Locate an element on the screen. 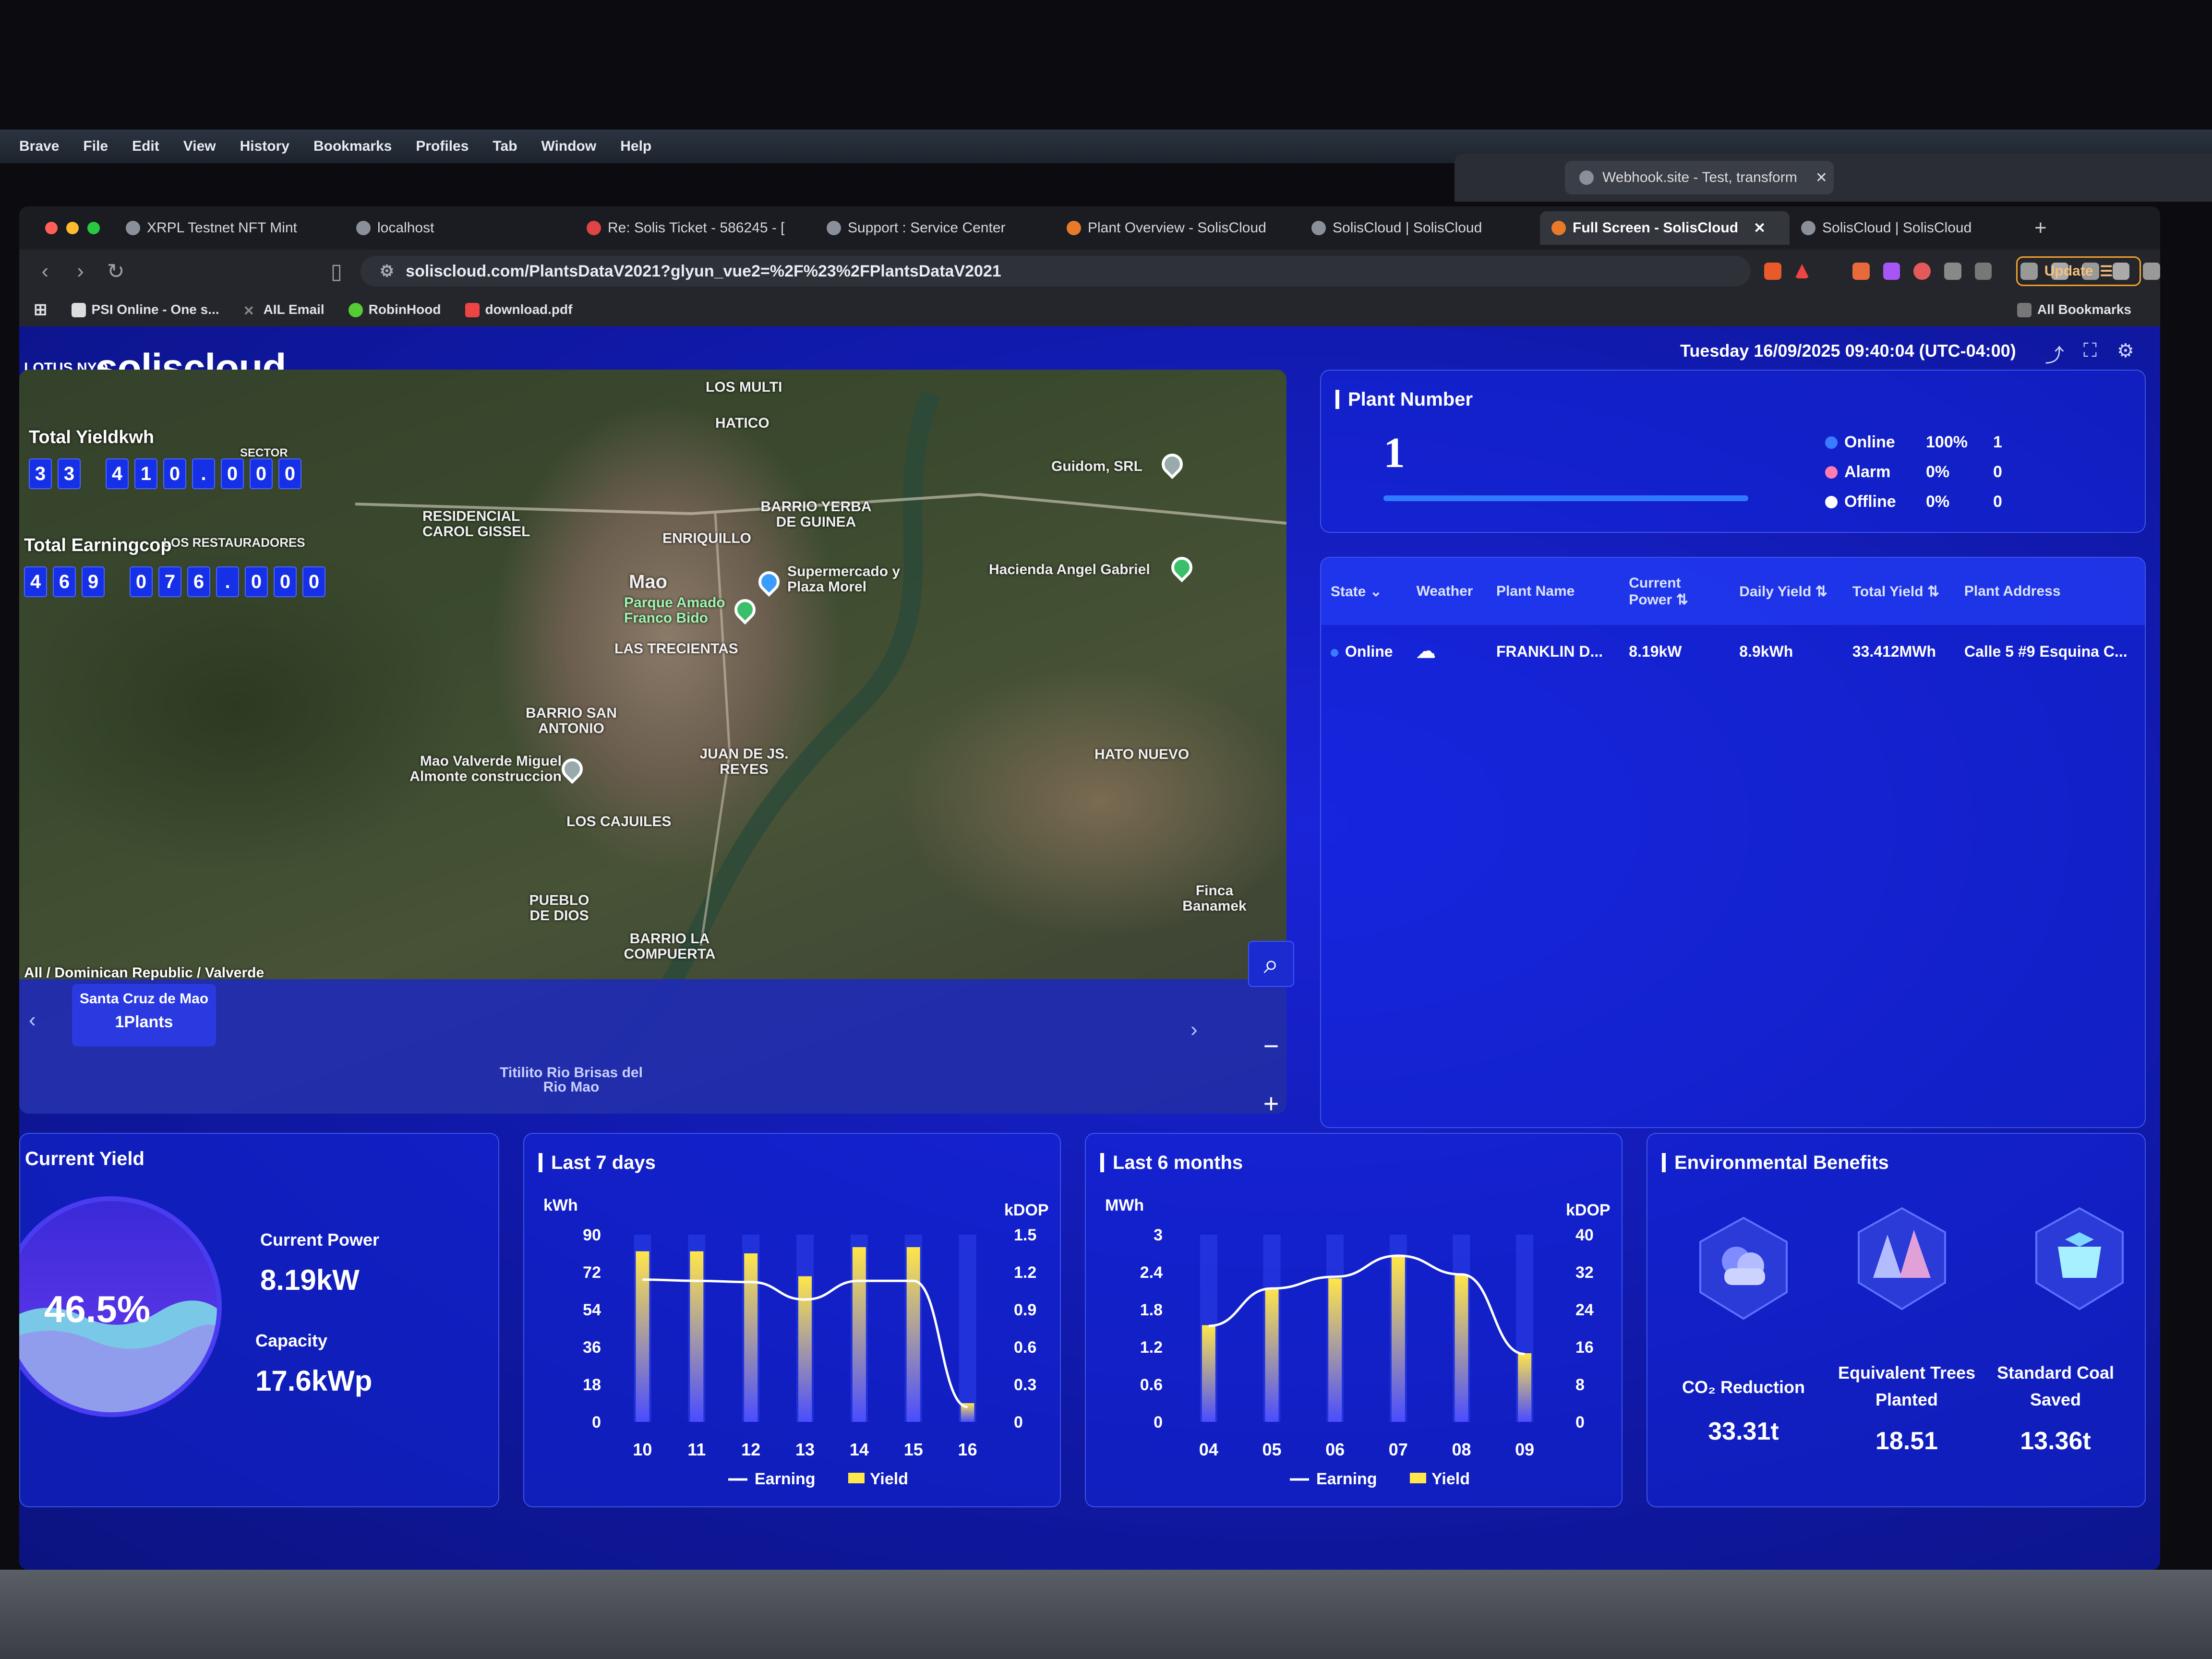 Image resolution: width=2212 pixels, height=1659 pixels. legend-earning-label: Earning is located at coordinates (785, 1479).